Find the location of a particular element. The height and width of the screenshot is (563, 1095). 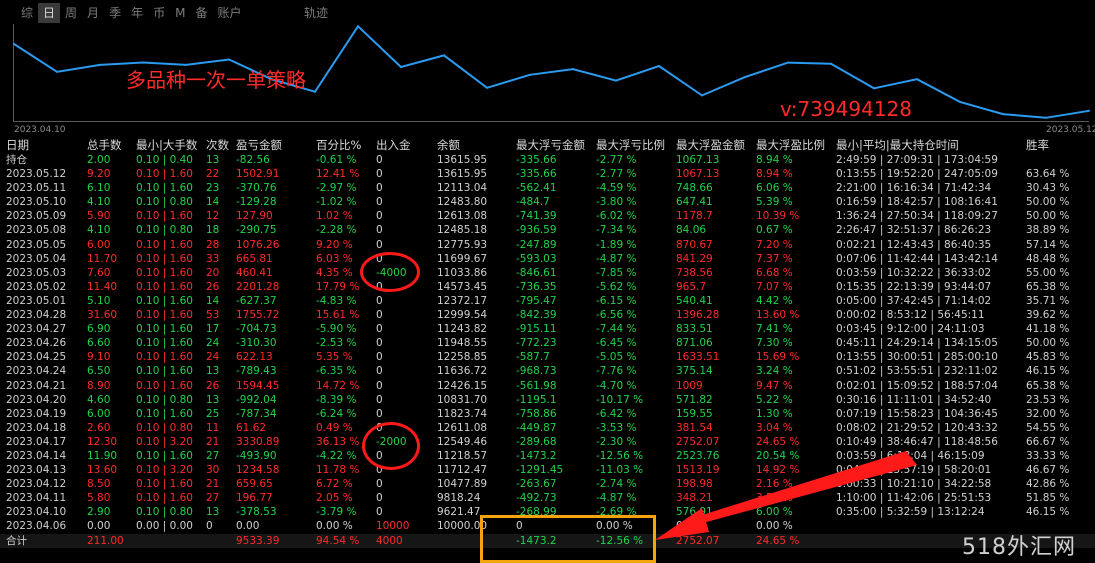

tab-track: 轨迹 is located at coordinates (316, 12).